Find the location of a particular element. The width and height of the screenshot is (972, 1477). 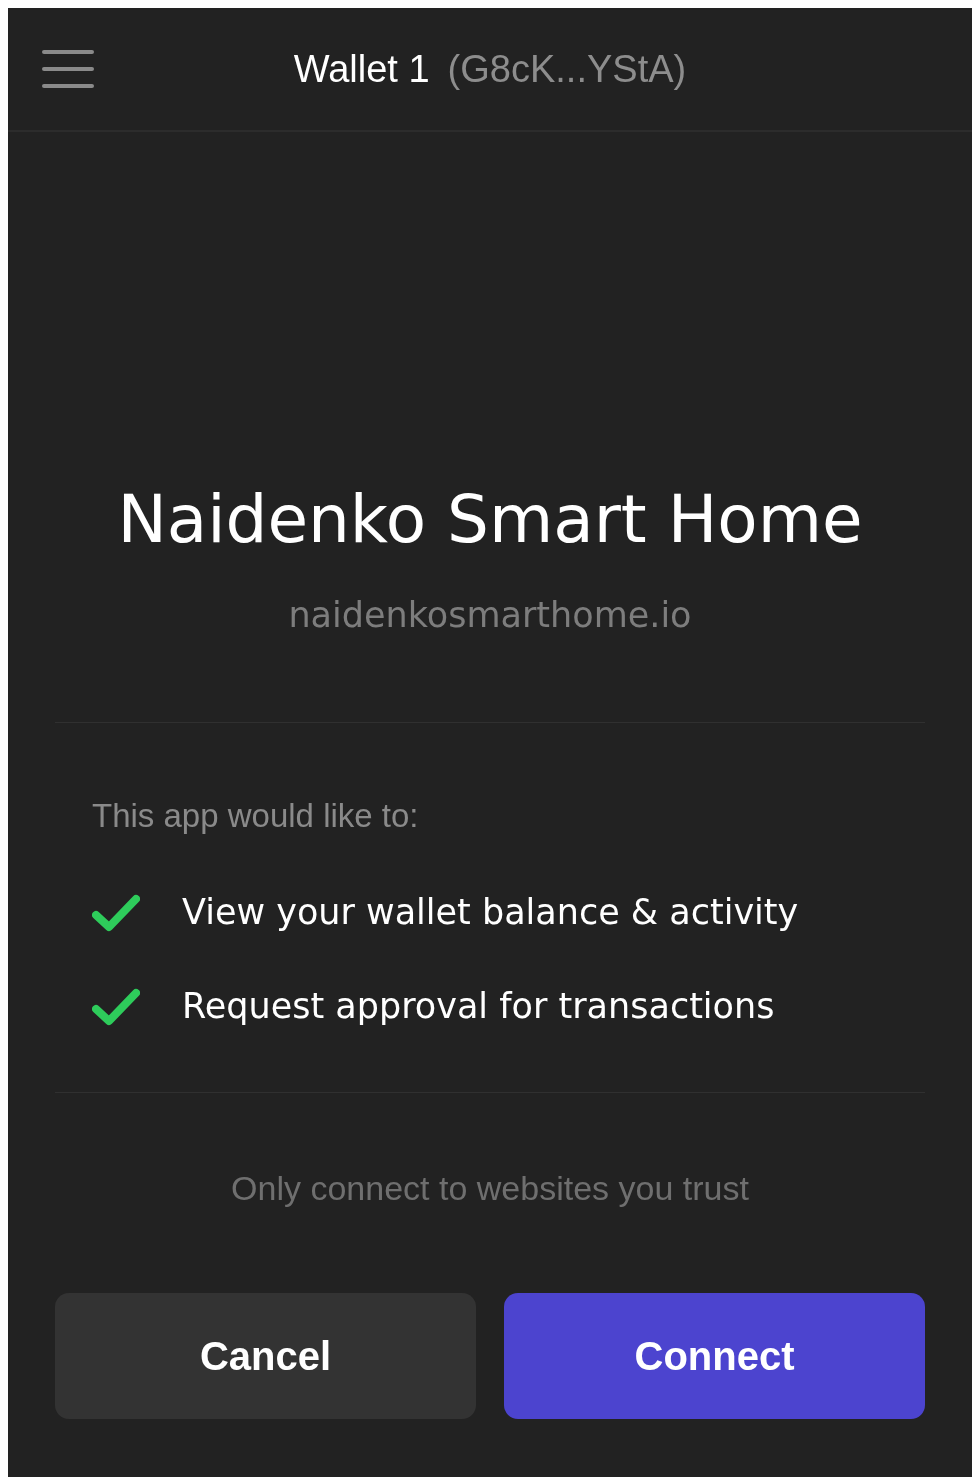

permissions-heading: This app would like to: is located at coordinates (256, 815).